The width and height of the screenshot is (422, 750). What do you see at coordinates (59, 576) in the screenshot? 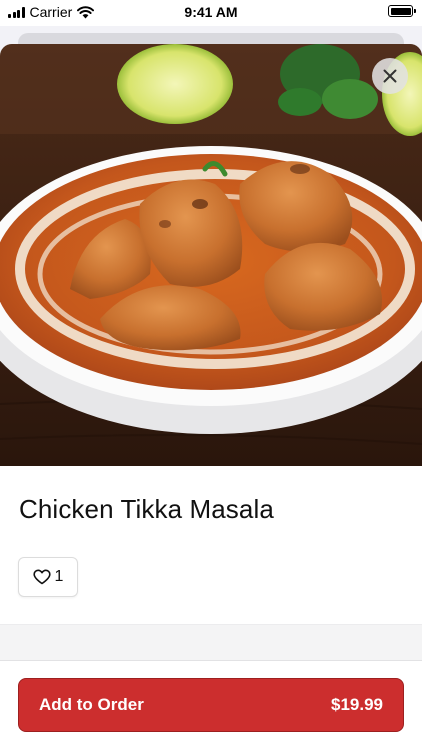
I see `like-count: 1` at bounding box center [59, 576].